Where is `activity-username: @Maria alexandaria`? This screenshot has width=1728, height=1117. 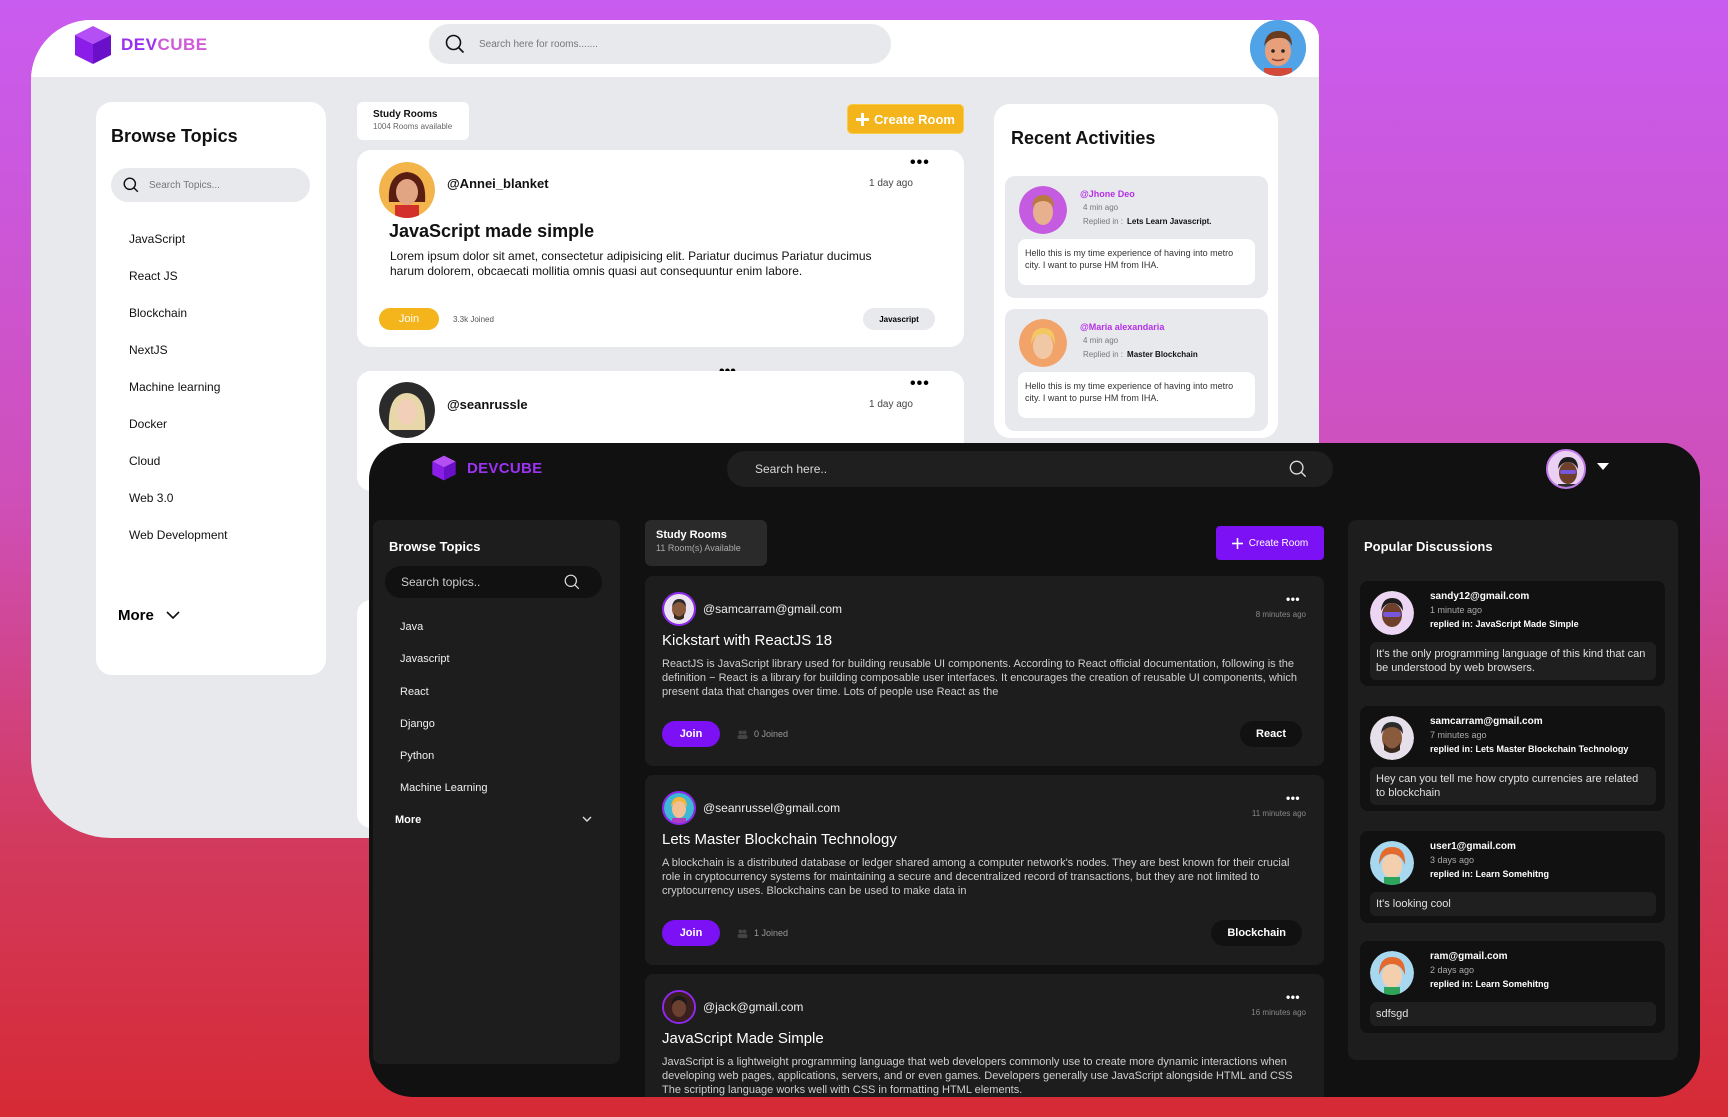
activity-username: @Maria alexandaria is located at coordinates (1122, 327).